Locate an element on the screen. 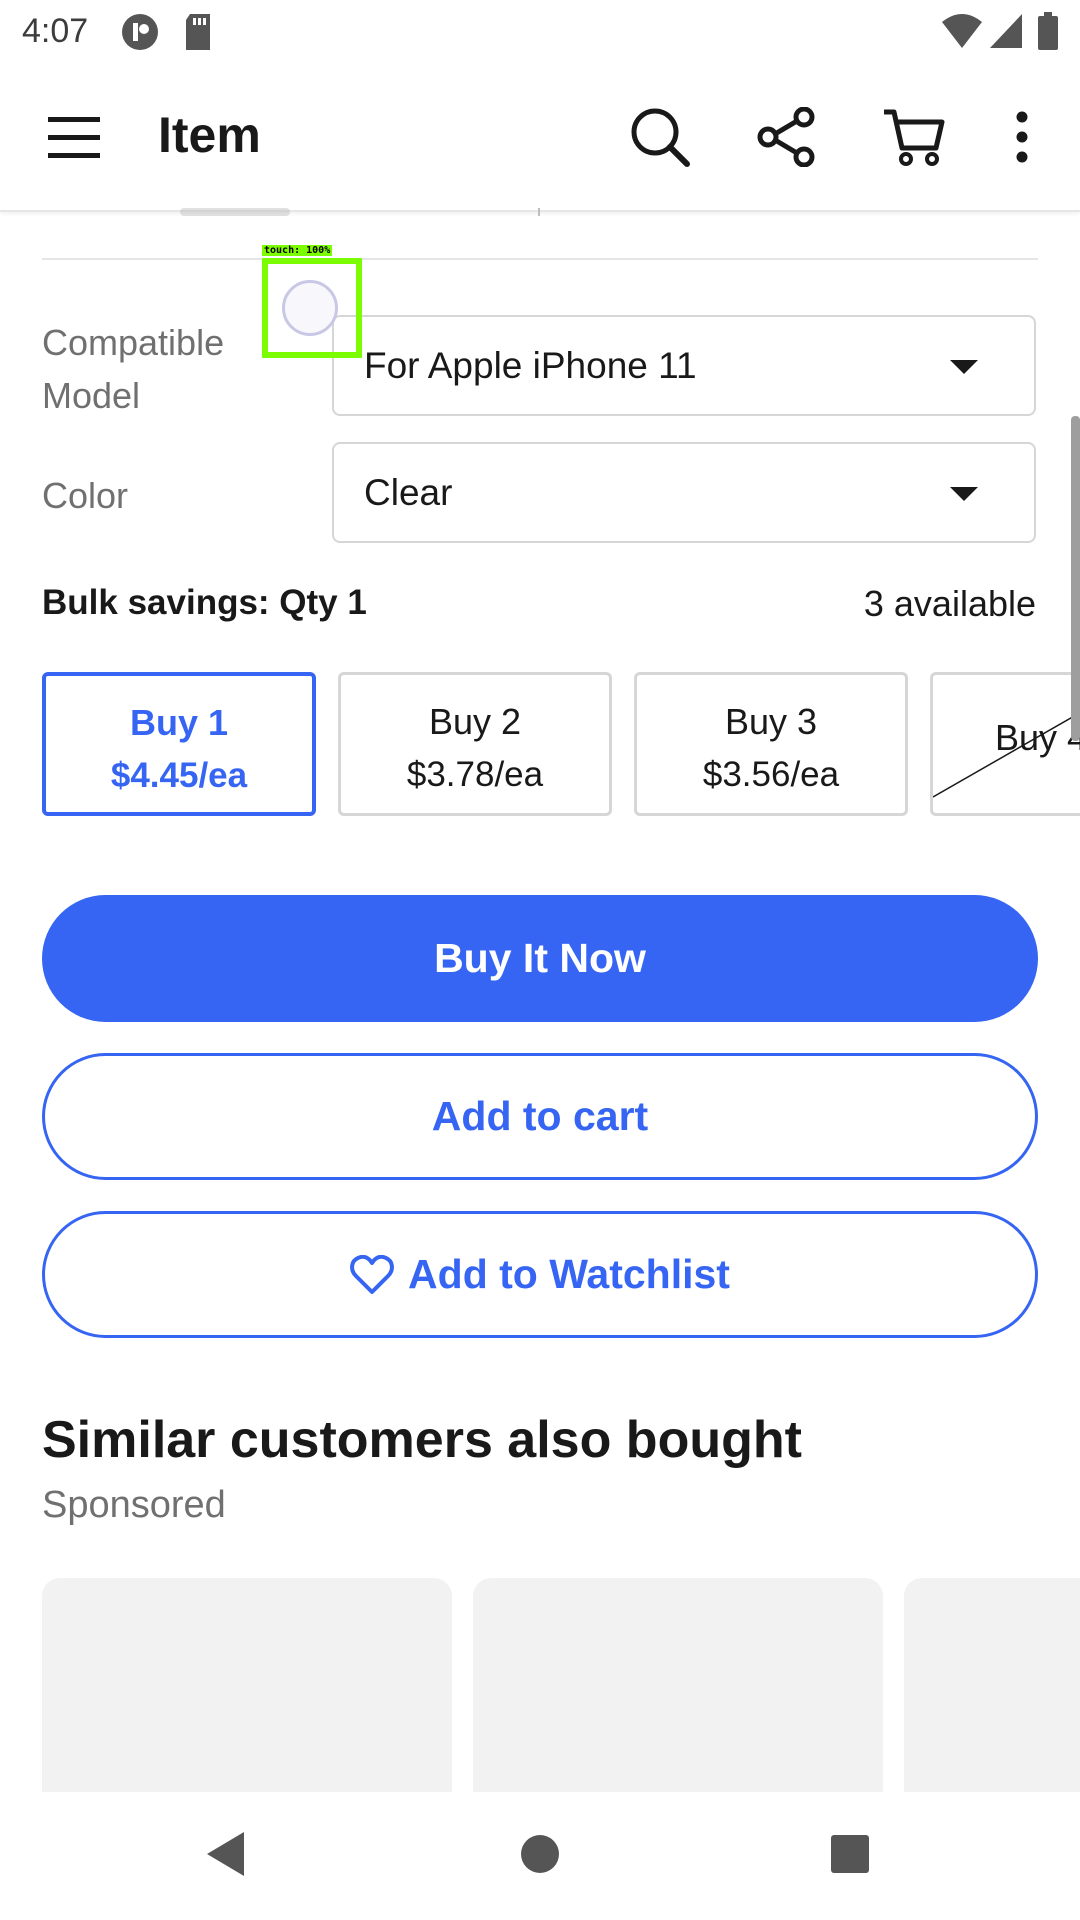 The height and width of the screenshot is (1920, 1080). compatible-model-select: For Apple iPhone 11 is located at coordinates (684, 365).